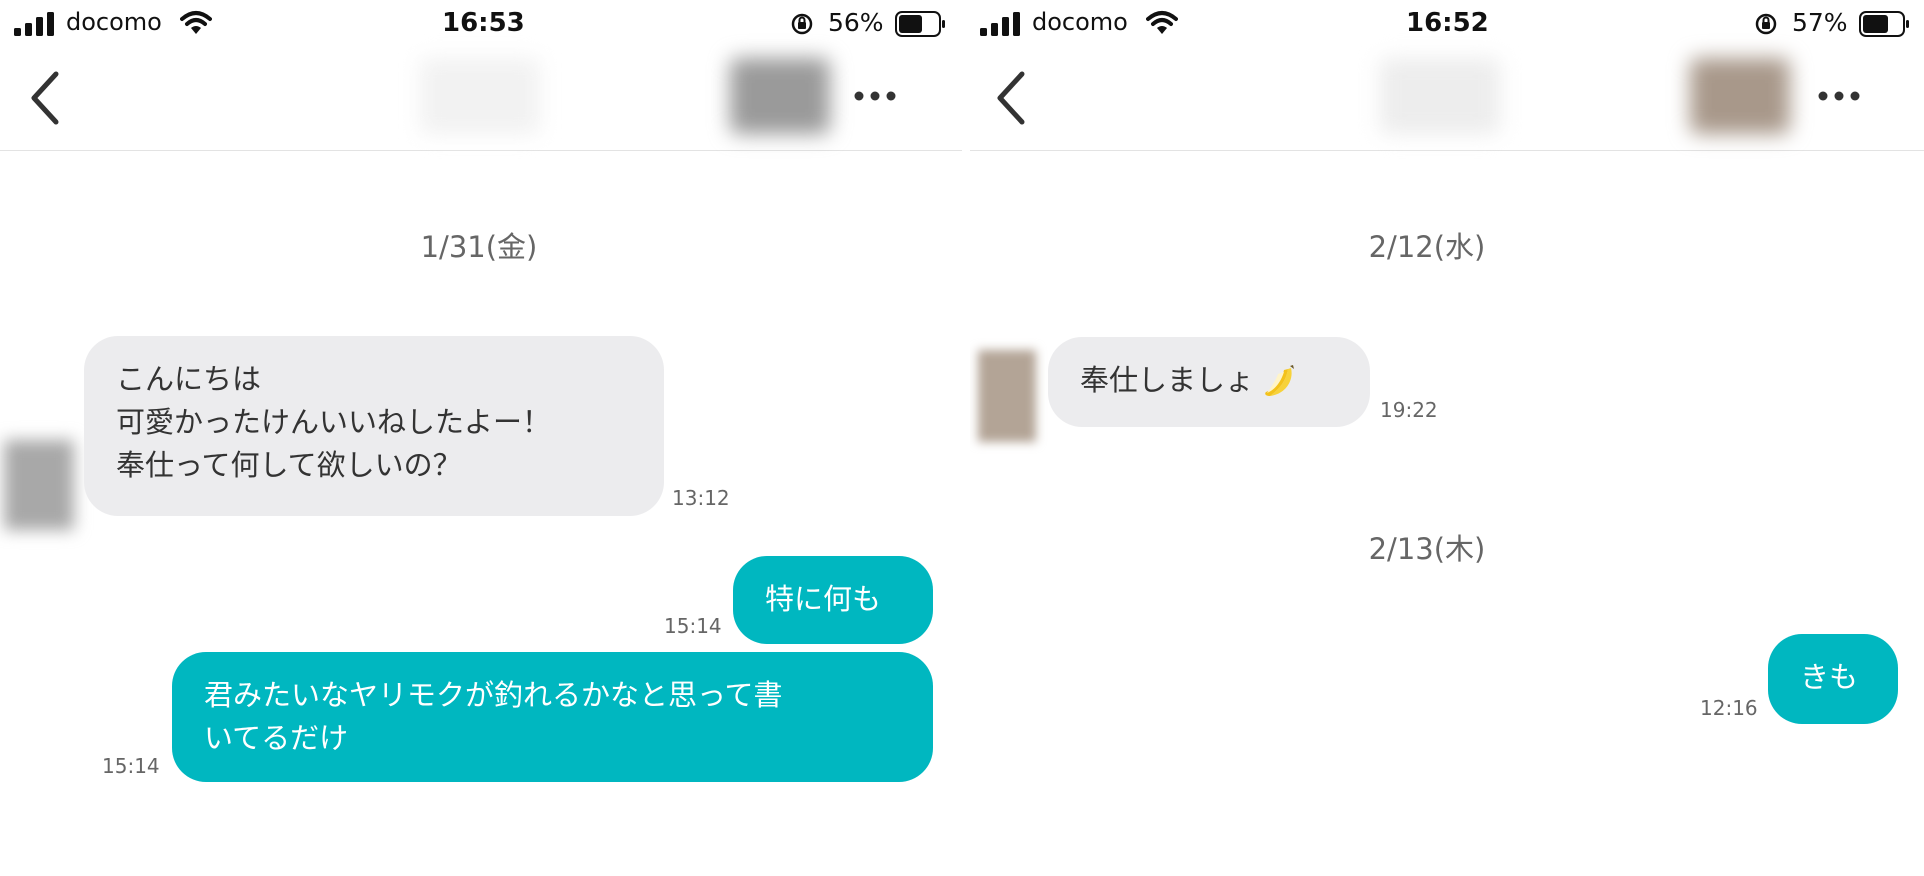 The width and height of the screenshot is (1924, 876). What do you see at coordinates (493, 695) in the screenshot?
I see `message-line: 君みたいなヤリモクが釣れるかなと思って書` at bounding box center [493, 695].